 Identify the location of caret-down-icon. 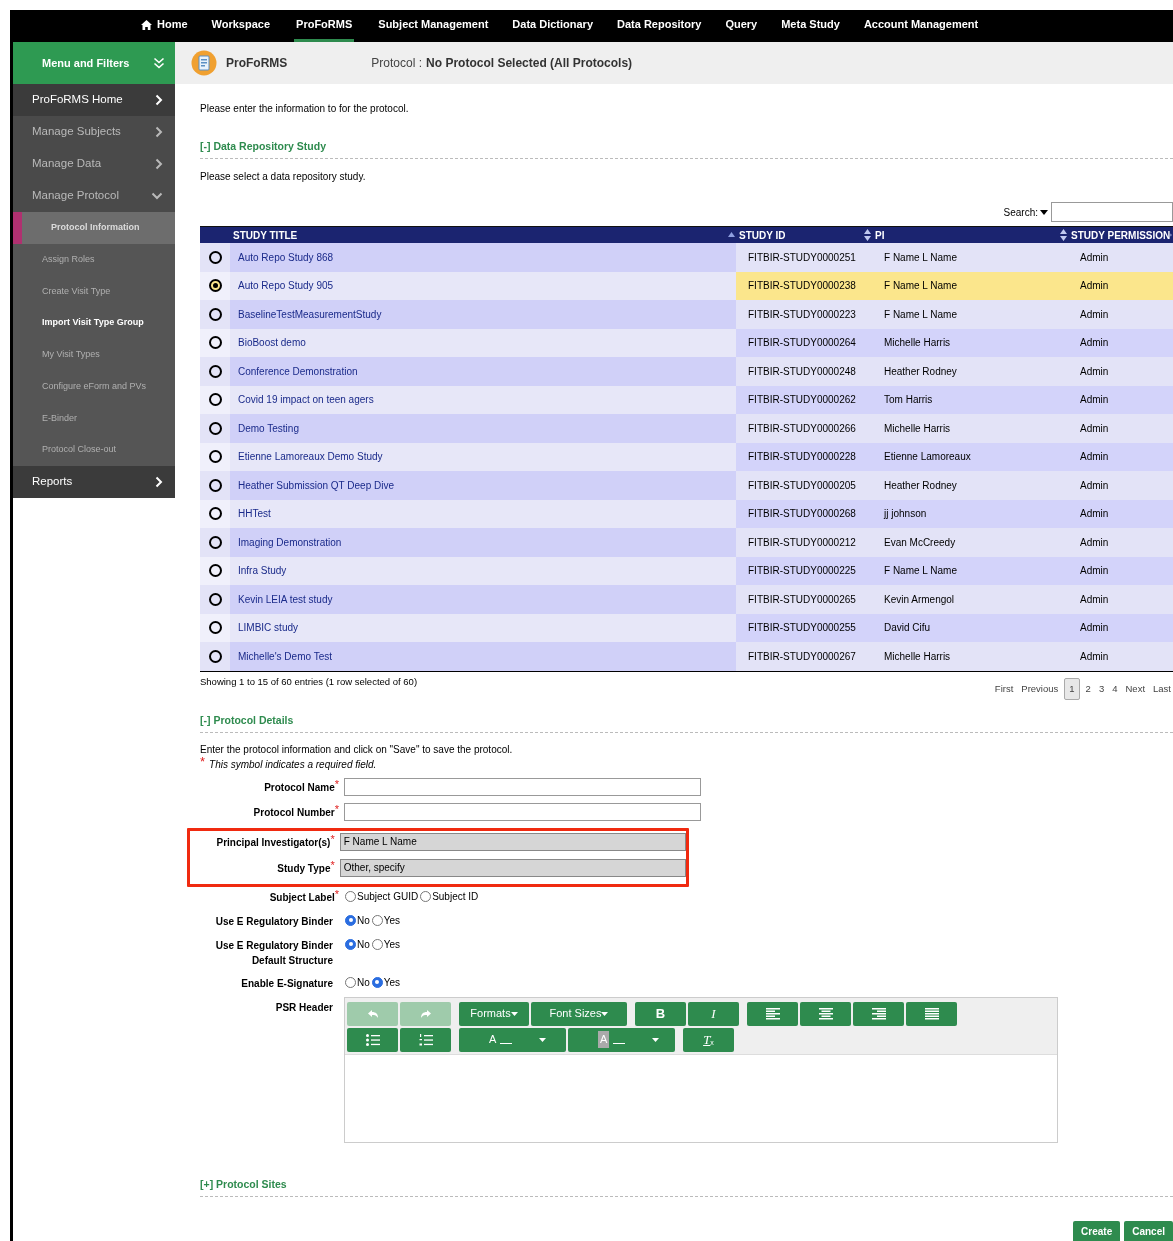
(605, 1013).